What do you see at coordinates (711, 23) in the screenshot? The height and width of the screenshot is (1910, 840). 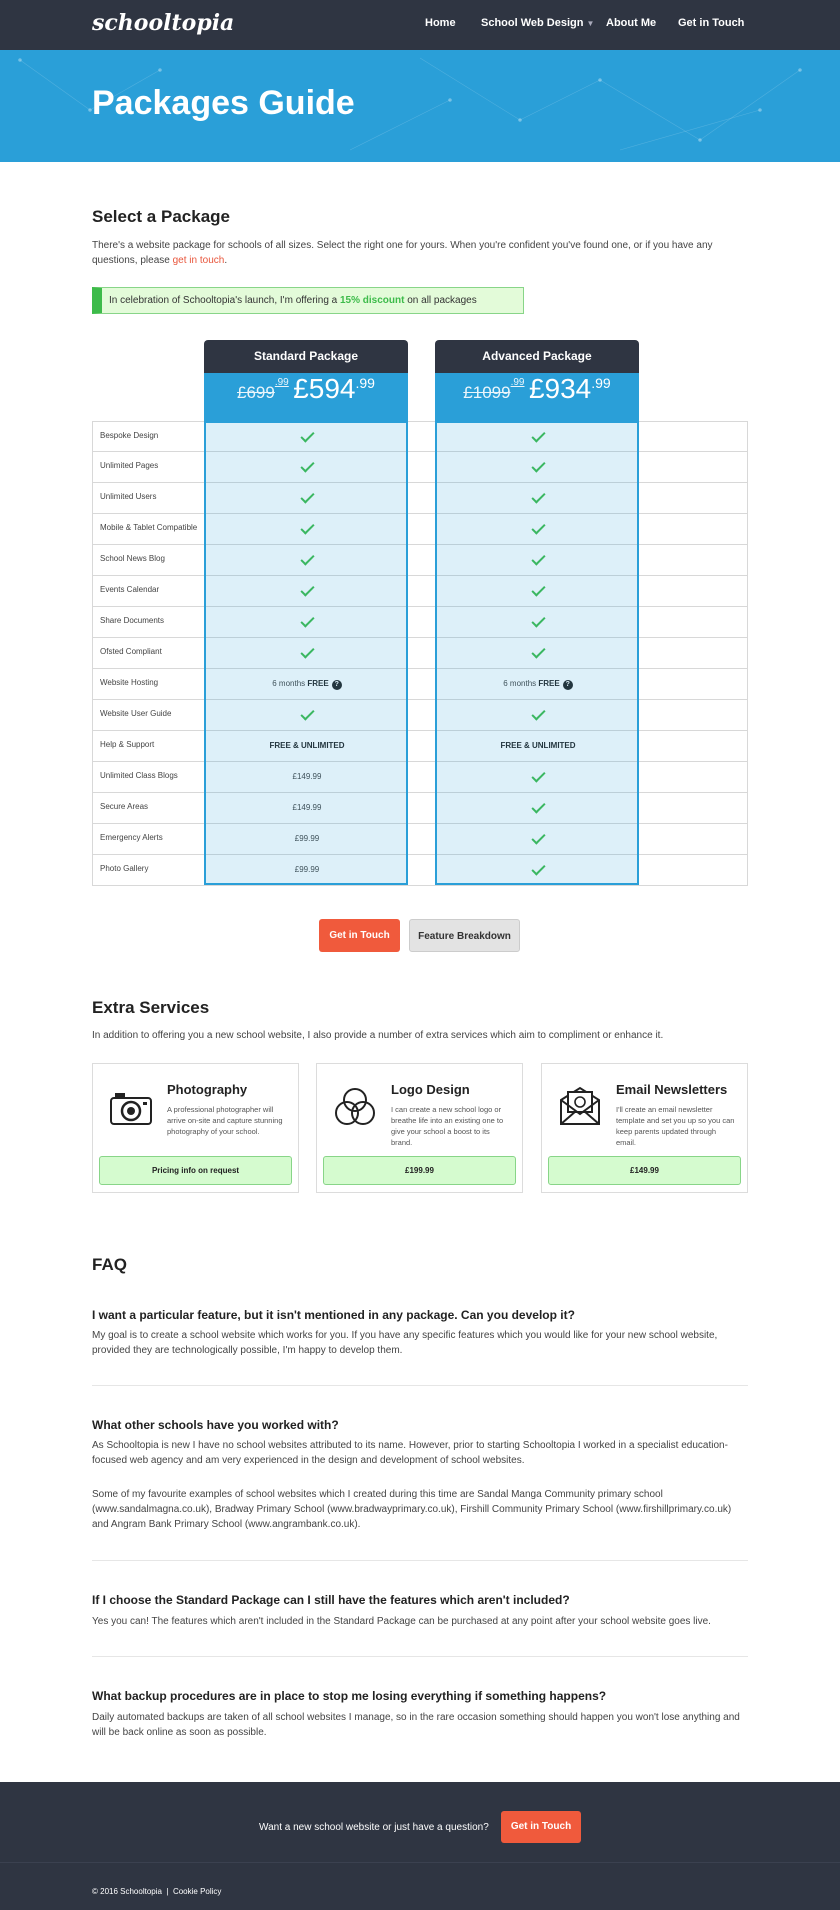 I see `nav-get-in-touch: Get in Touch` at bounding box center [711, 23].